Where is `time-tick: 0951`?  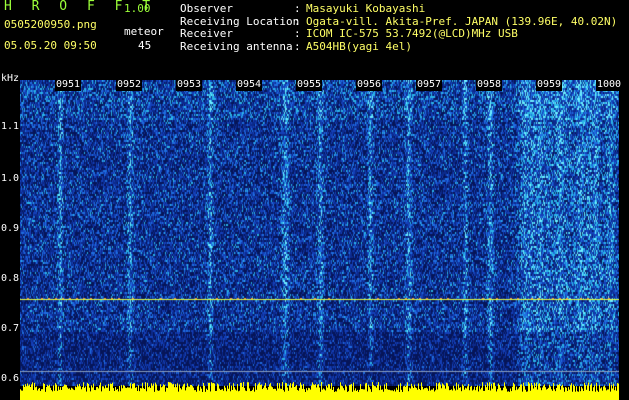
time-tick: 0951 is located at coordinates (68, 85).